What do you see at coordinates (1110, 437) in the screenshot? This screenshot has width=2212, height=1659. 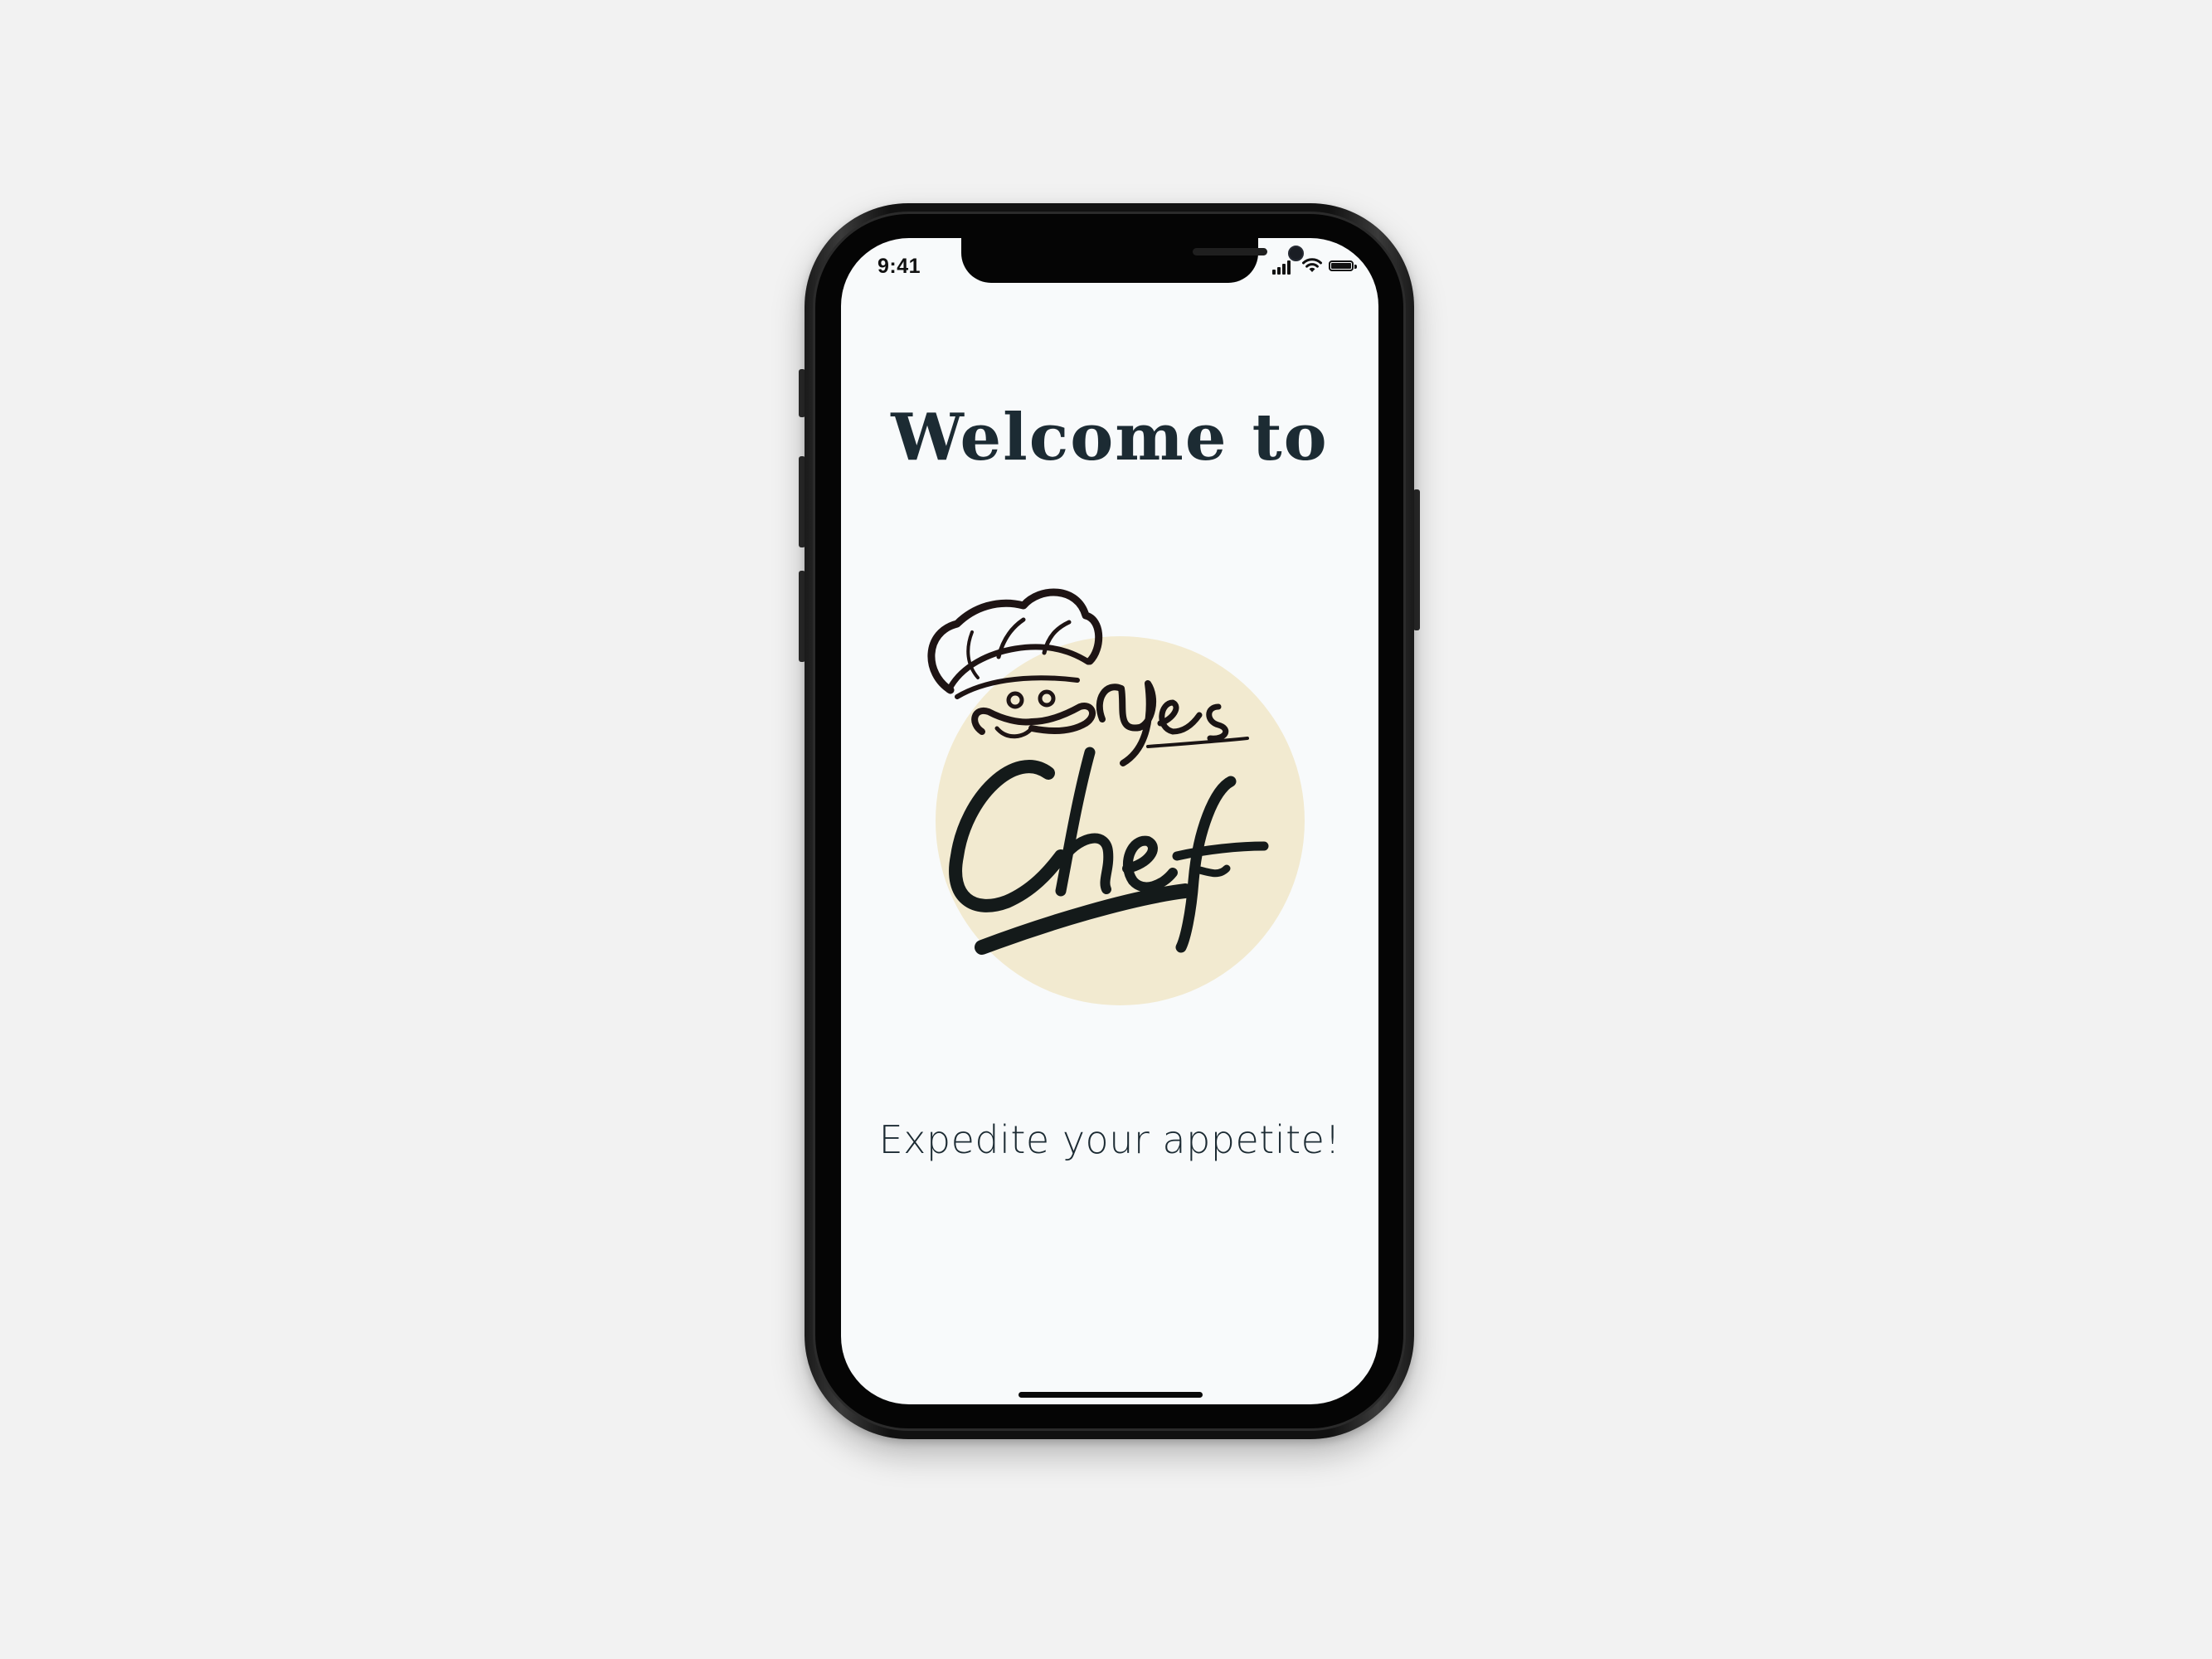 I see `welcome-title: Welcome to` at bounding box center [1110, 437].